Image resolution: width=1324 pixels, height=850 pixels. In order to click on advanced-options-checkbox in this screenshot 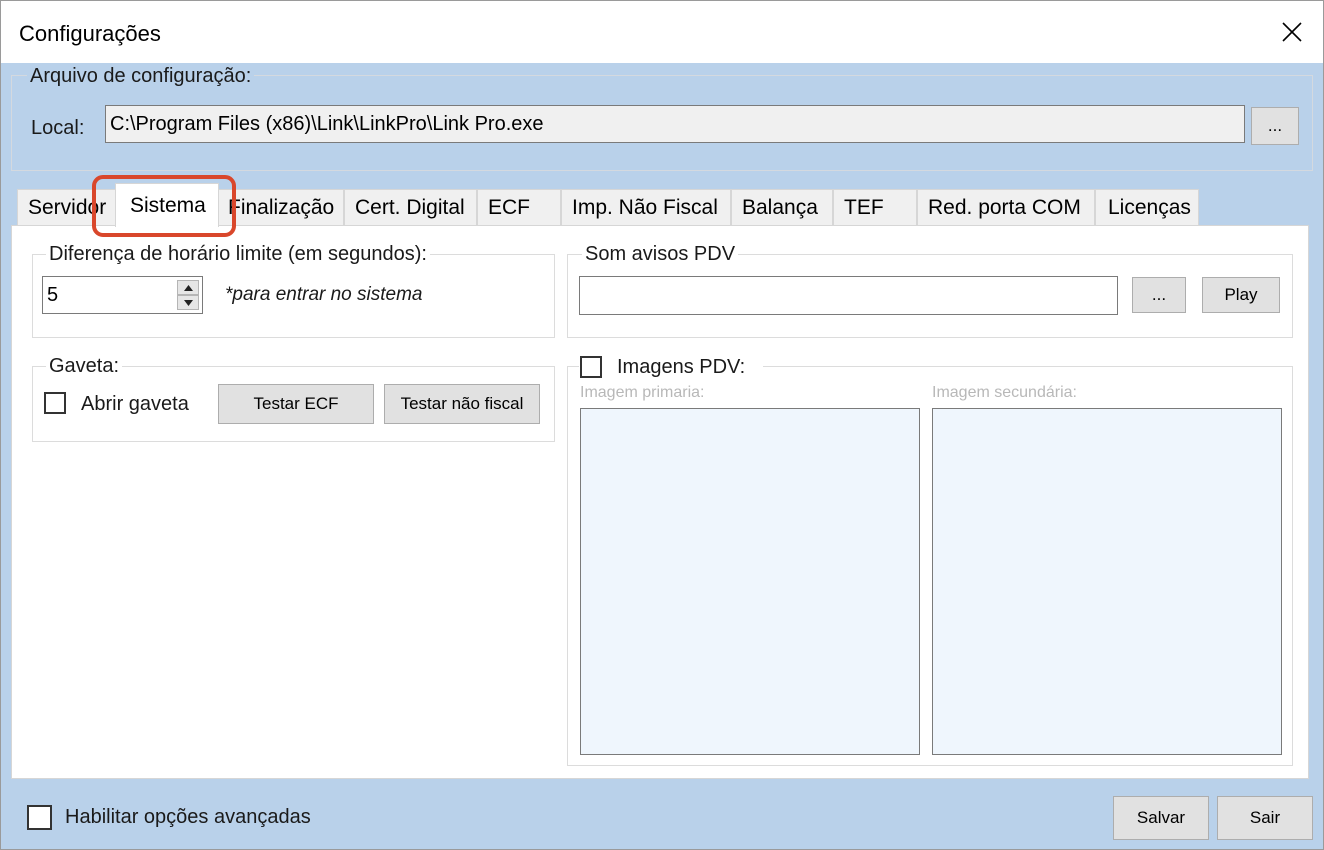, I will do `click(39, 817)`.